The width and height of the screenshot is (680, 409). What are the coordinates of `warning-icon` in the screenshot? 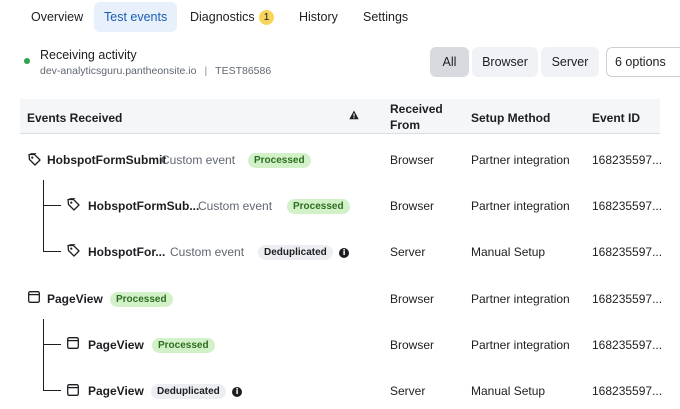 It's located at (354, 115).